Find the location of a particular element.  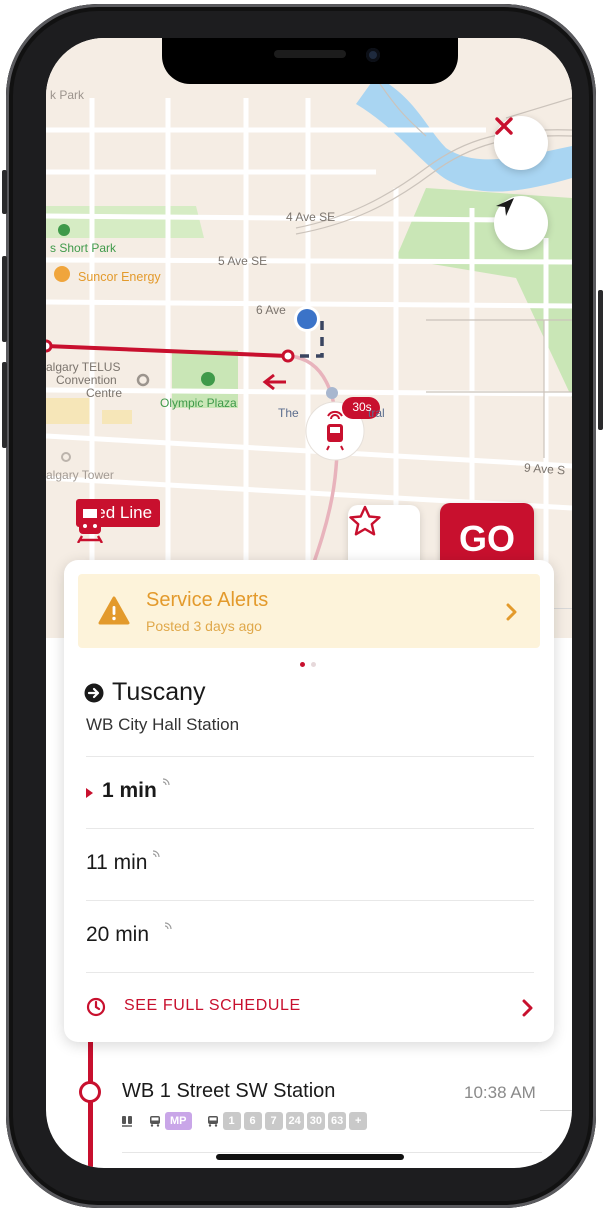

timeline-stop-marker is located at coordinates (90, 1092).